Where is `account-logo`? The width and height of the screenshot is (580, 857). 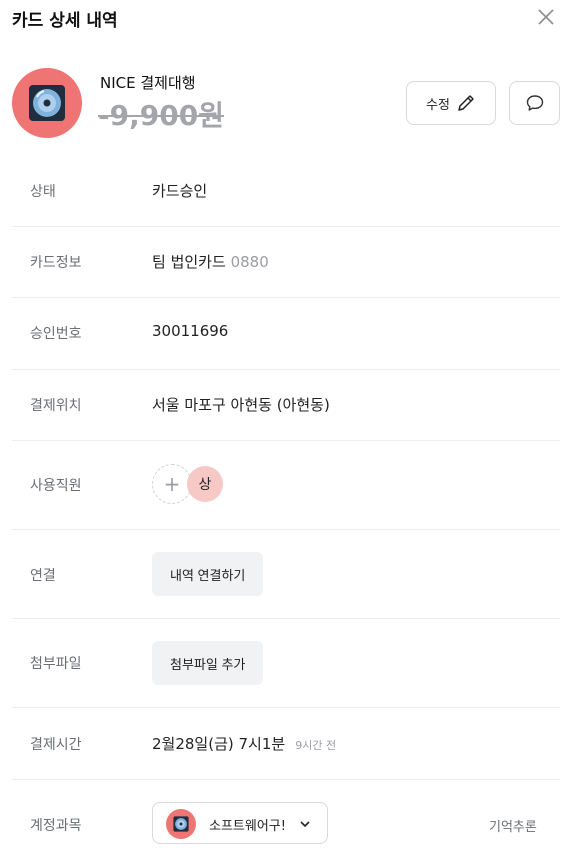
account-logo is located at coordinates (181, 824).